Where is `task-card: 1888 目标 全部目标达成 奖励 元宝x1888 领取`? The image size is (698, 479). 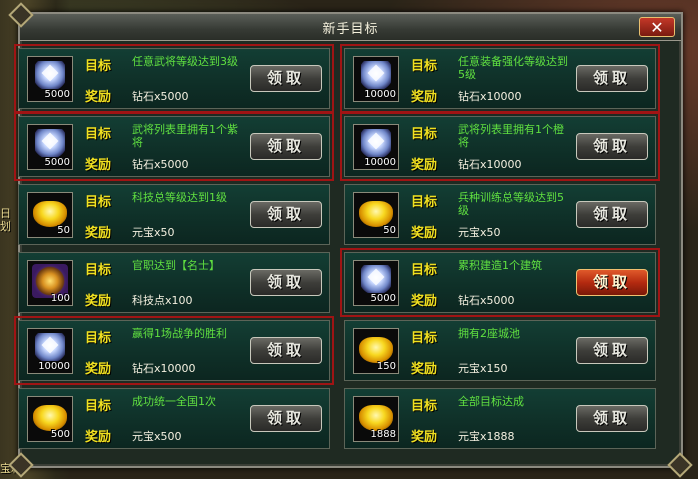
task-card: 1888 目标 全部目标达成 奖励 元宝x1888 领取 is located at coordinates (500, 418).